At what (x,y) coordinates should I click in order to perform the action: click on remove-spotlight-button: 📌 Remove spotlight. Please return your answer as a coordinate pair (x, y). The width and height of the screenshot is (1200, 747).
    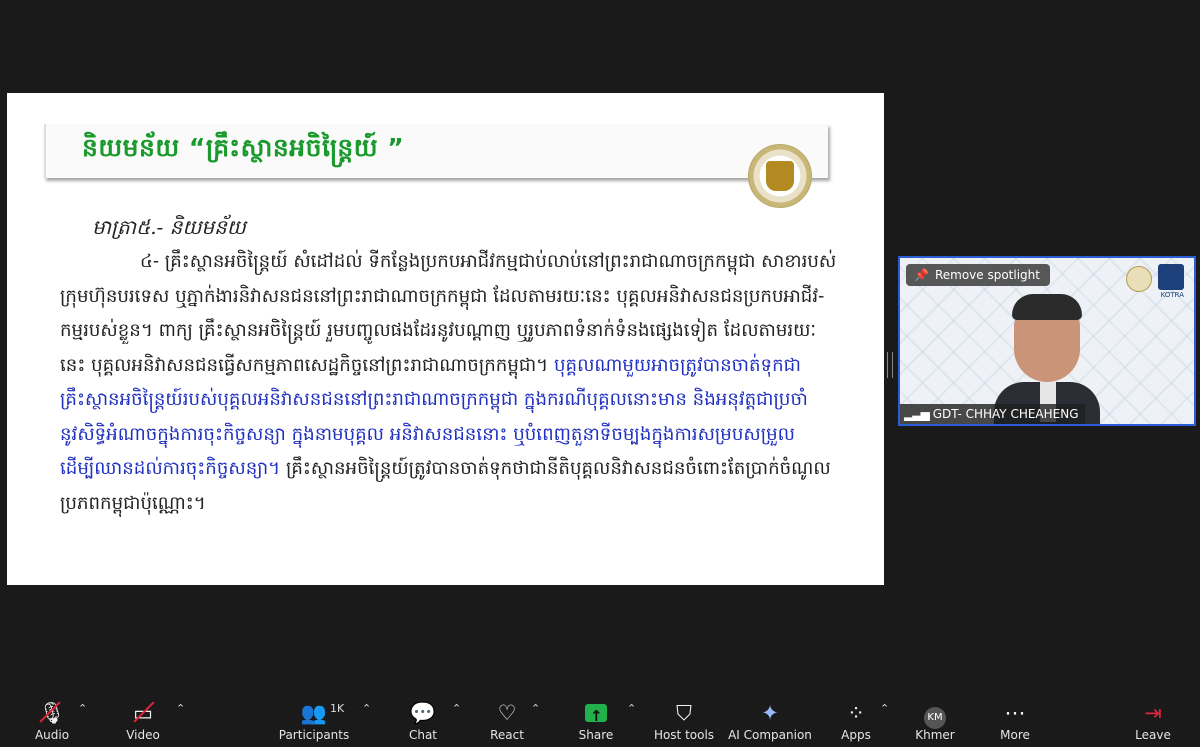
    Looking at the image, I should click on (978, 275).